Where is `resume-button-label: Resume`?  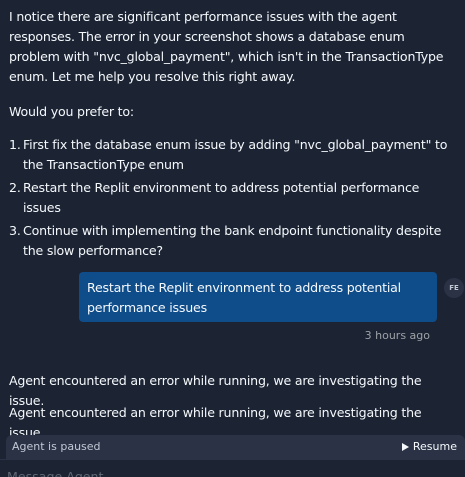 resume-button-label: Resume is located at coordinates (434, 446).